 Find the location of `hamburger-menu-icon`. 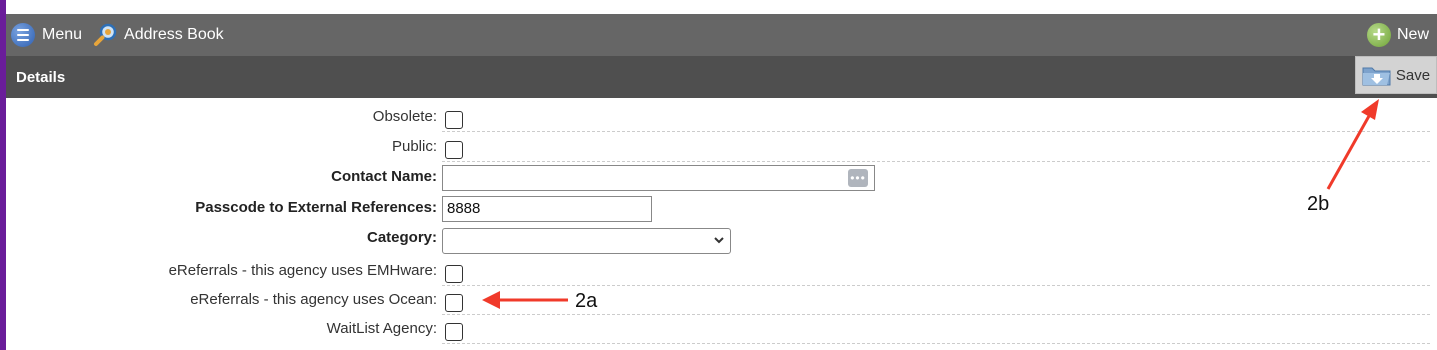

hamburger-menu-icon is located at coordinates (23, 35).